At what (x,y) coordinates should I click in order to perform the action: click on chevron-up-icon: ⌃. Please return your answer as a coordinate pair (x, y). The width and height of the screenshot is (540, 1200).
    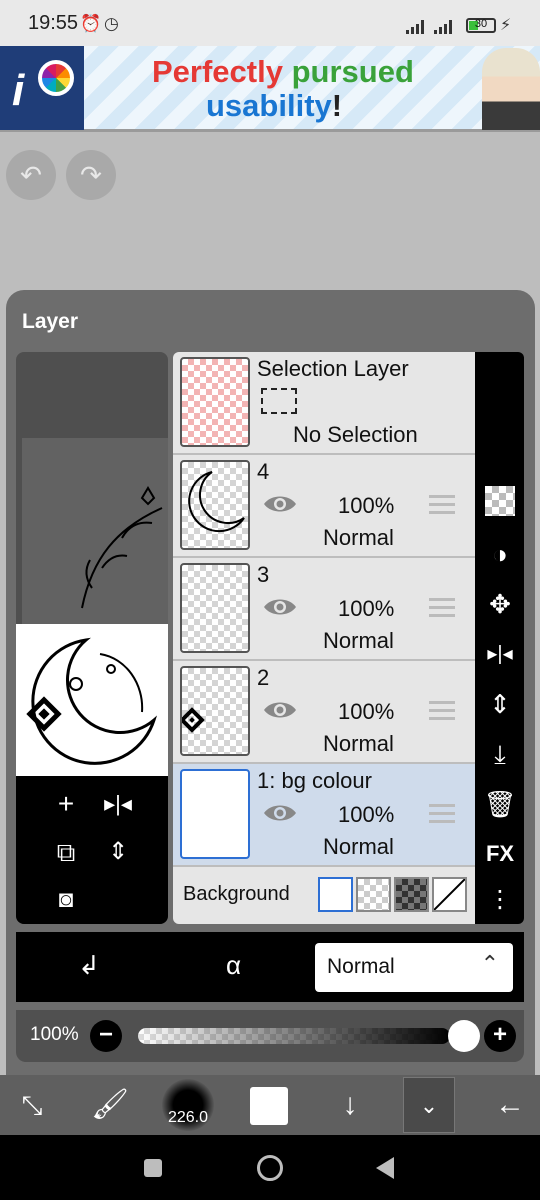
    Looking at the image, I should click on (489, 963).